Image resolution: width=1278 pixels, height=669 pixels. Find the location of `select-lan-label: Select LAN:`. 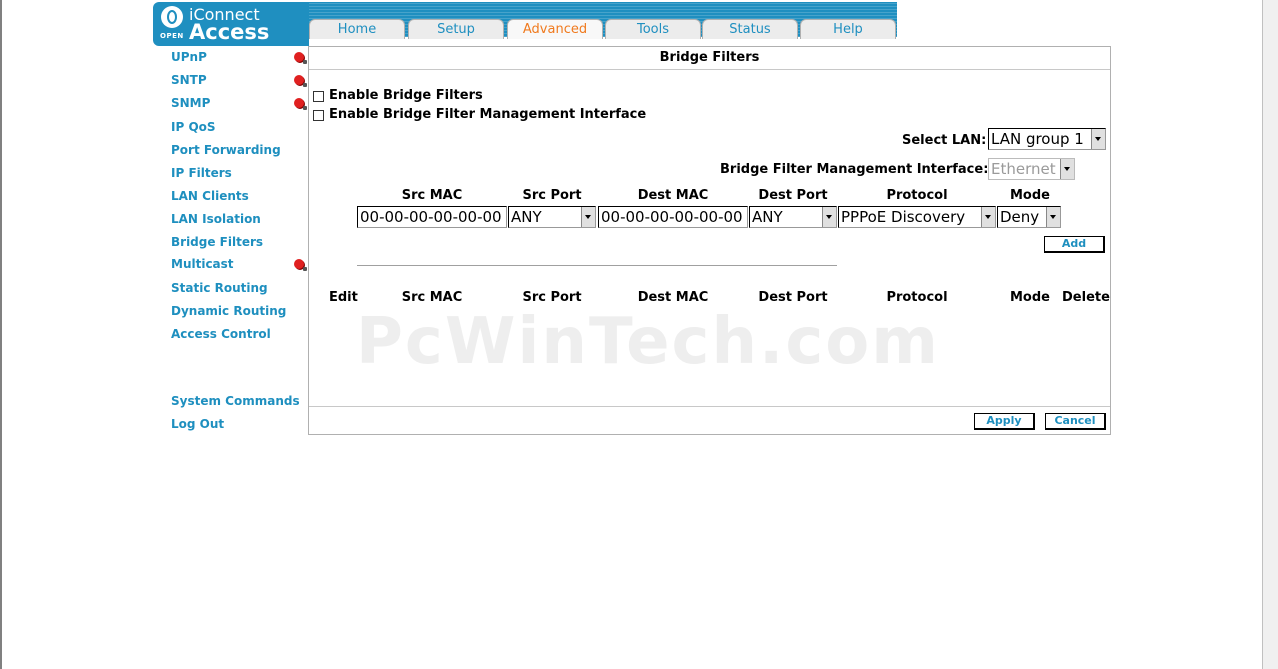

select-lan-label: Select LAN: is located at coordinates (944, 140).